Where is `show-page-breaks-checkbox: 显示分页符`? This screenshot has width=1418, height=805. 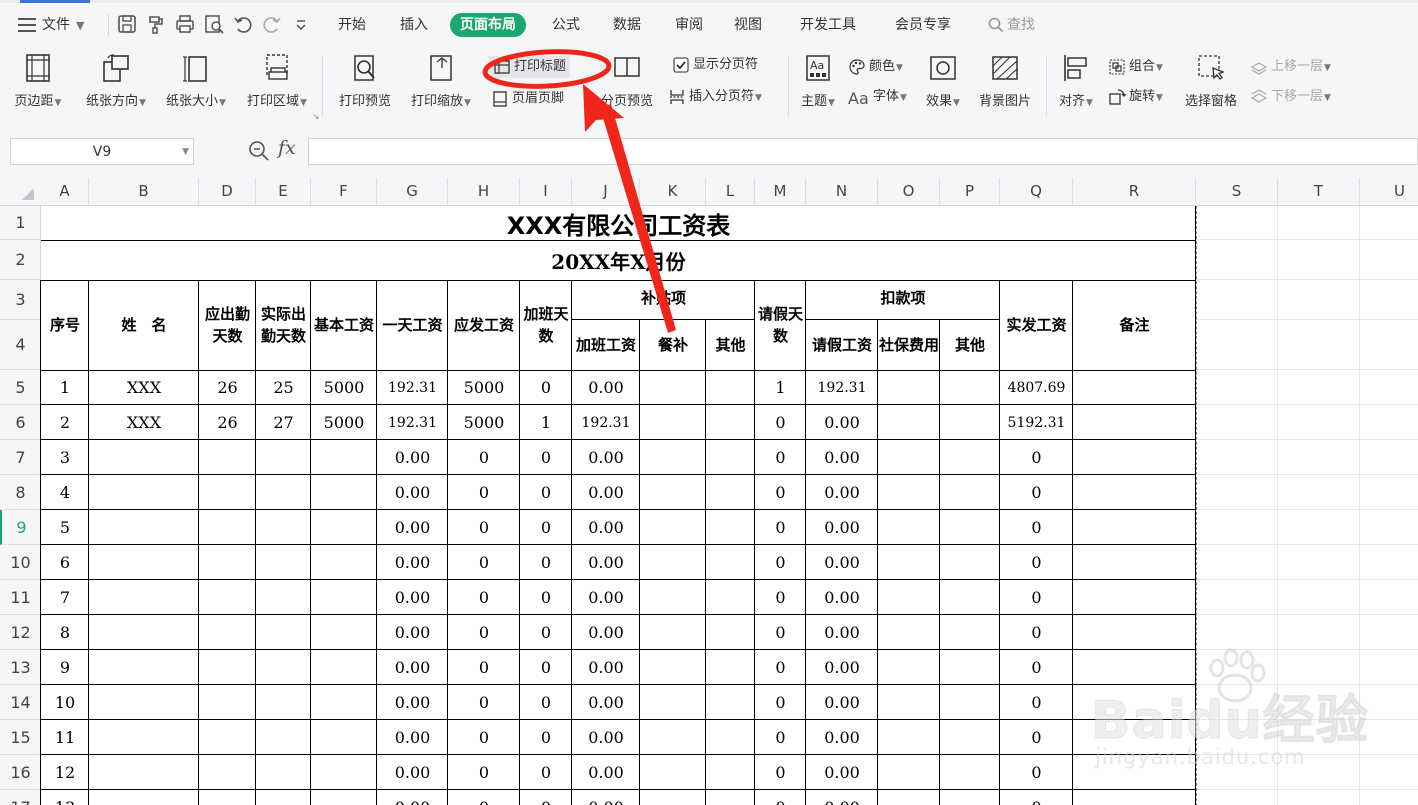 show-page-breaks-checkbox: 显示分页符 is located at coordinates (715, 65).